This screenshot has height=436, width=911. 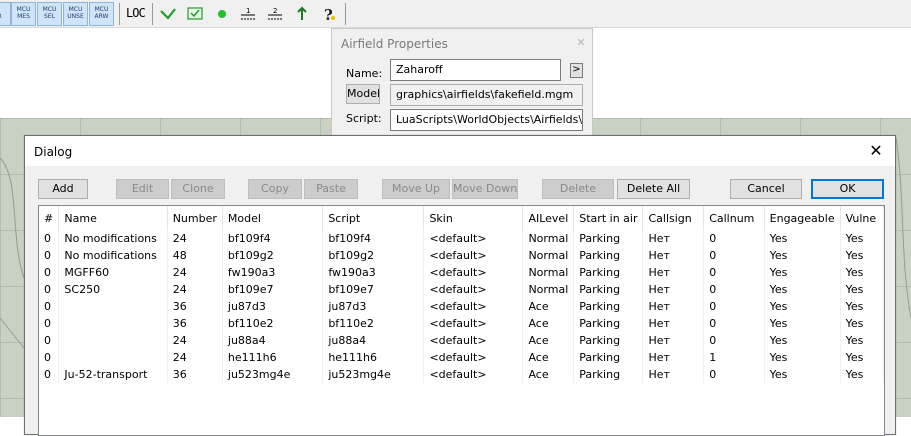 I want to click on column-header: Callsign, so click(x=673, y=218).